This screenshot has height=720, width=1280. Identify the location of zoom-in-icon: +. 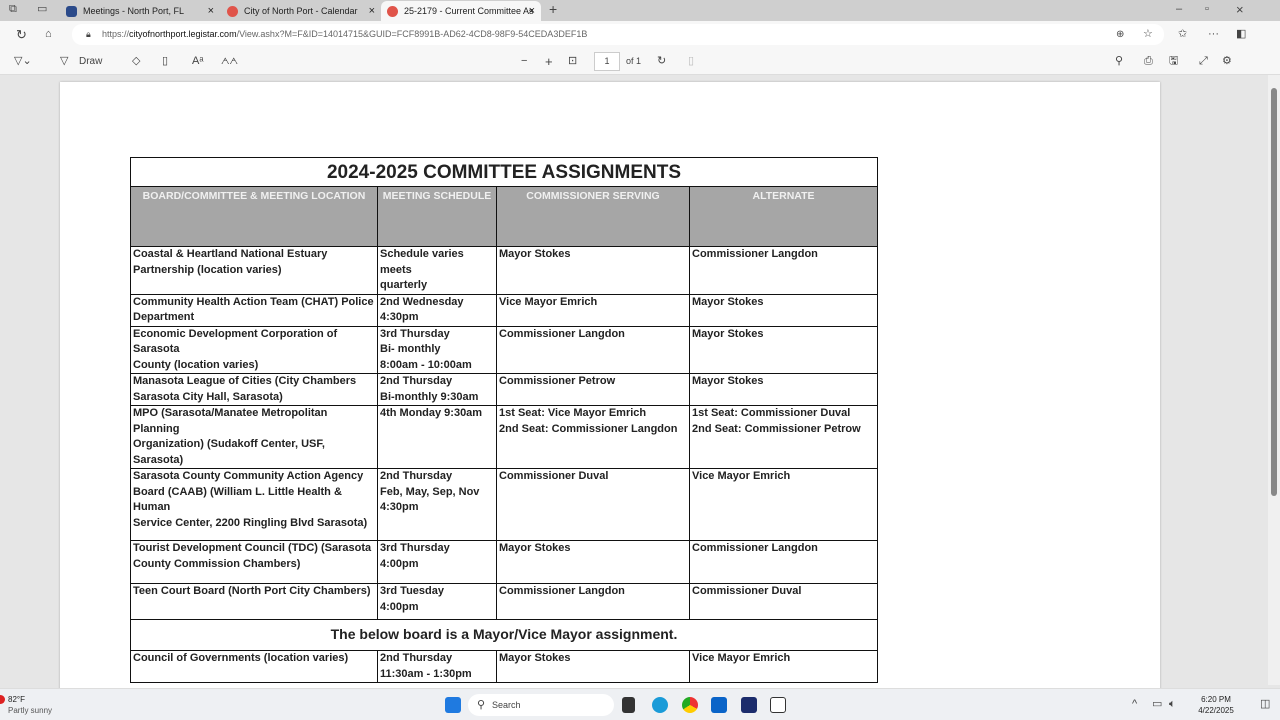
(549, 61).